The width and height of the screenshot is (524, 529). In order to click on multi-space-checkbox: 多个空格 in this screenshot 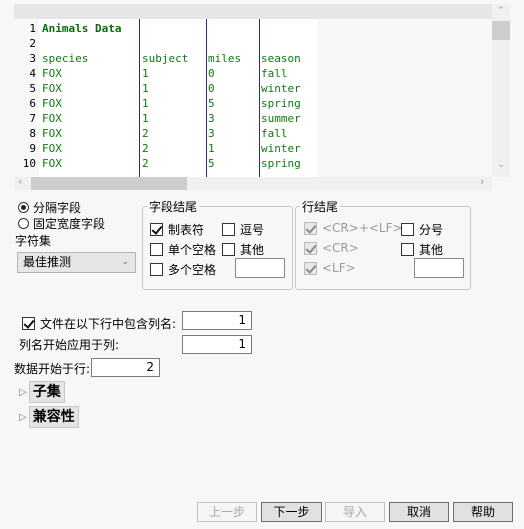, I will do `click(183, 269)`.